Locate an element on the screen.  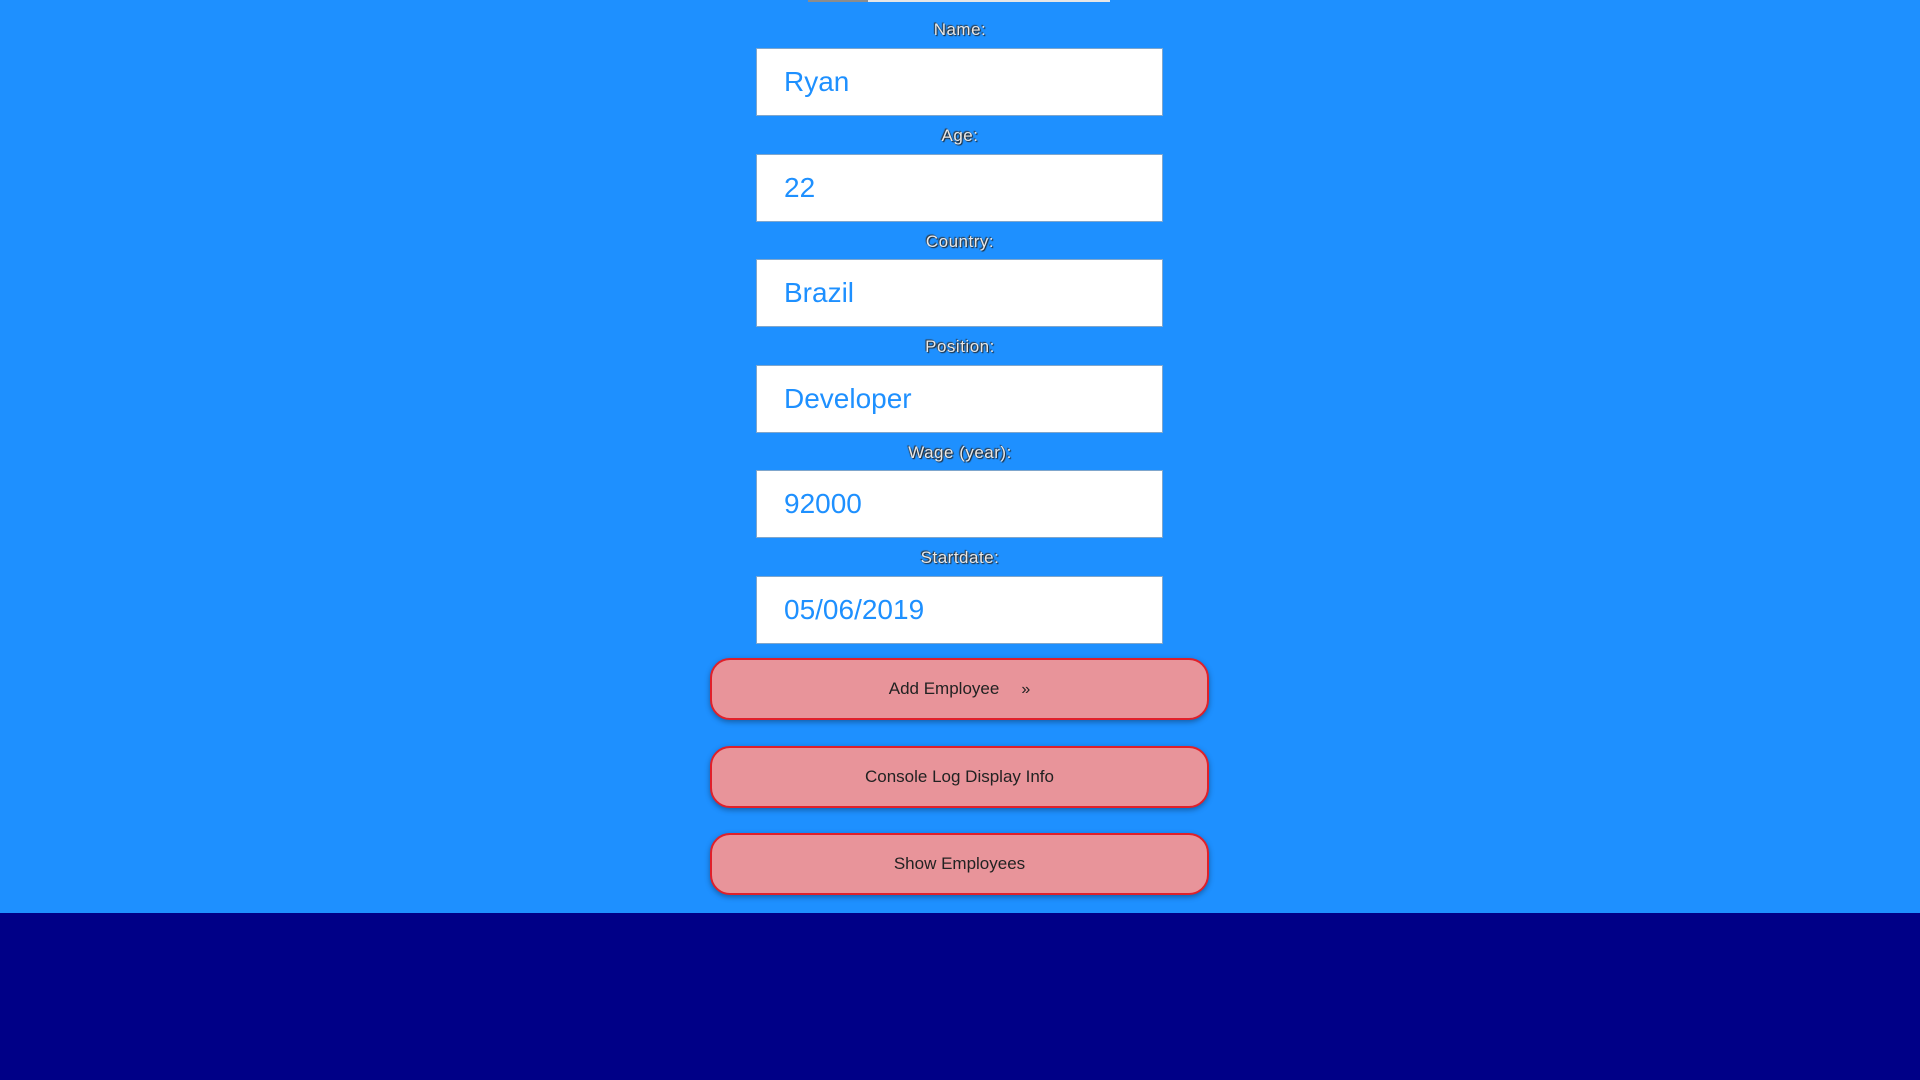
console-log-label: Console Log Display Info is located at coordinates (959, 776).